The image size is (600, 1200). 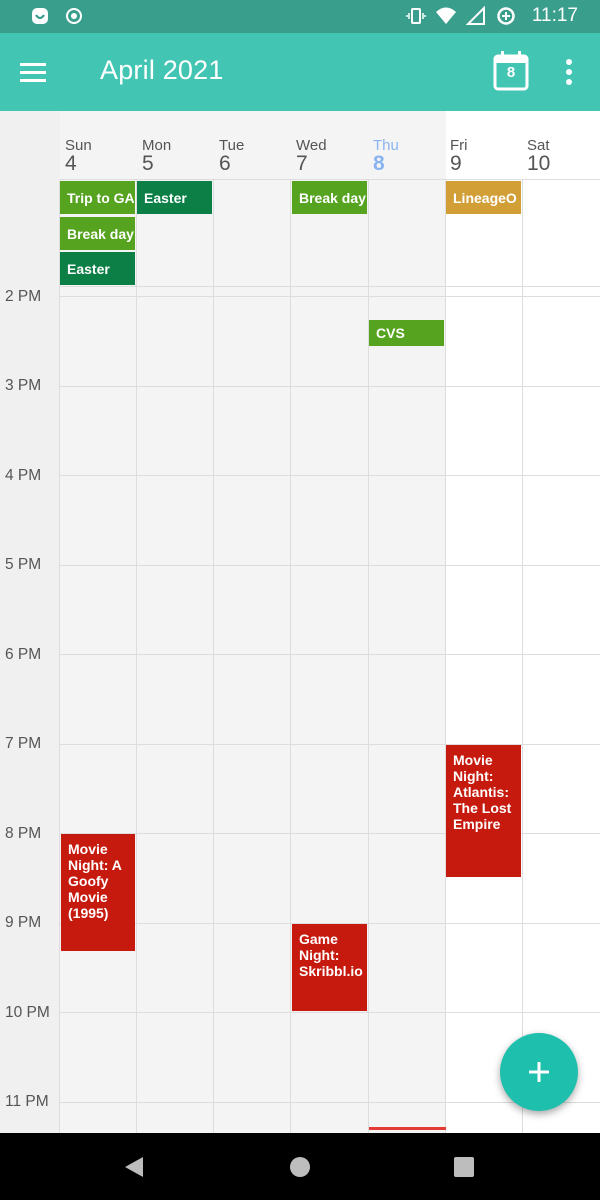 What do you see at coordinates (302, 163) in the screenshot?
I see `day-number: 7` at bounding box center [302, 163].